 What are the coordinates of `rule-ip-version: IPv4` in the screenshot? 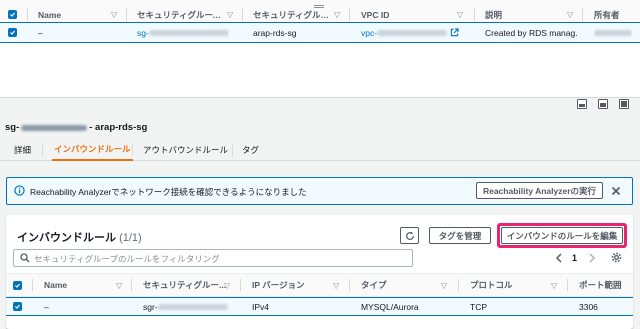 It's located at (261, 306).